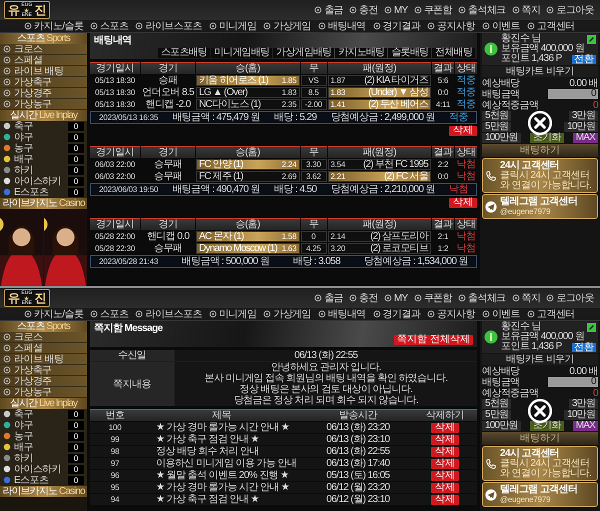 The width and height of the screenshot is (600, 511). I want to click on filter-tab: 카지노배팅, so click(361, 53).